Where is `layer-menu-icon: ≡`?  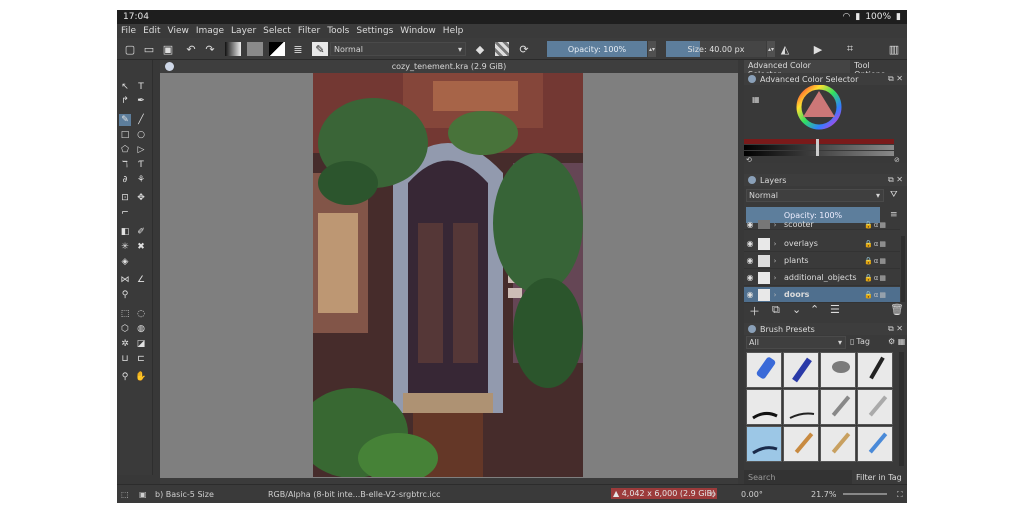 layer-menu-icon: ≡ is located at coordinates (894, 215).